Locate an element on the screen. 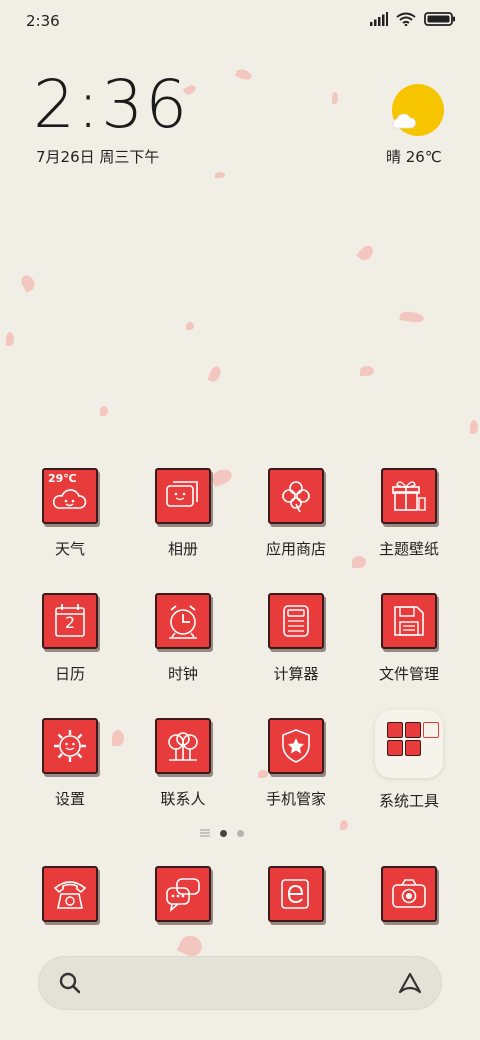  weather-widget-text: 晴 26℃ is located at coordinates (414, 157).